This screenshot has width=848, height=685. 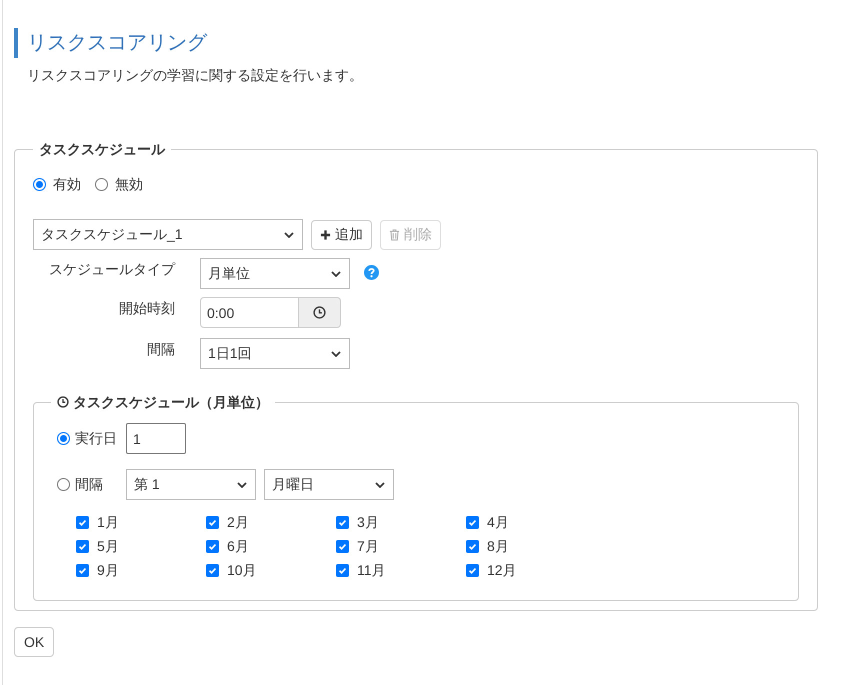 I want to click on dropdown-select: 1日1回, so click(x=275, y=353).